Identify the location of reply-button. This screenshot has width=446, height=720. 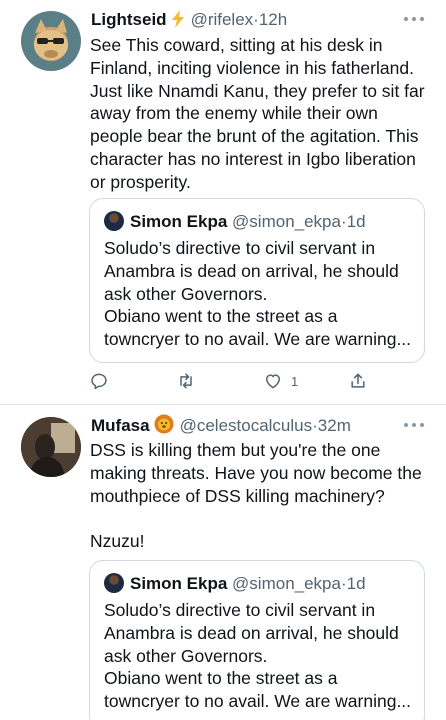
(99, 381).